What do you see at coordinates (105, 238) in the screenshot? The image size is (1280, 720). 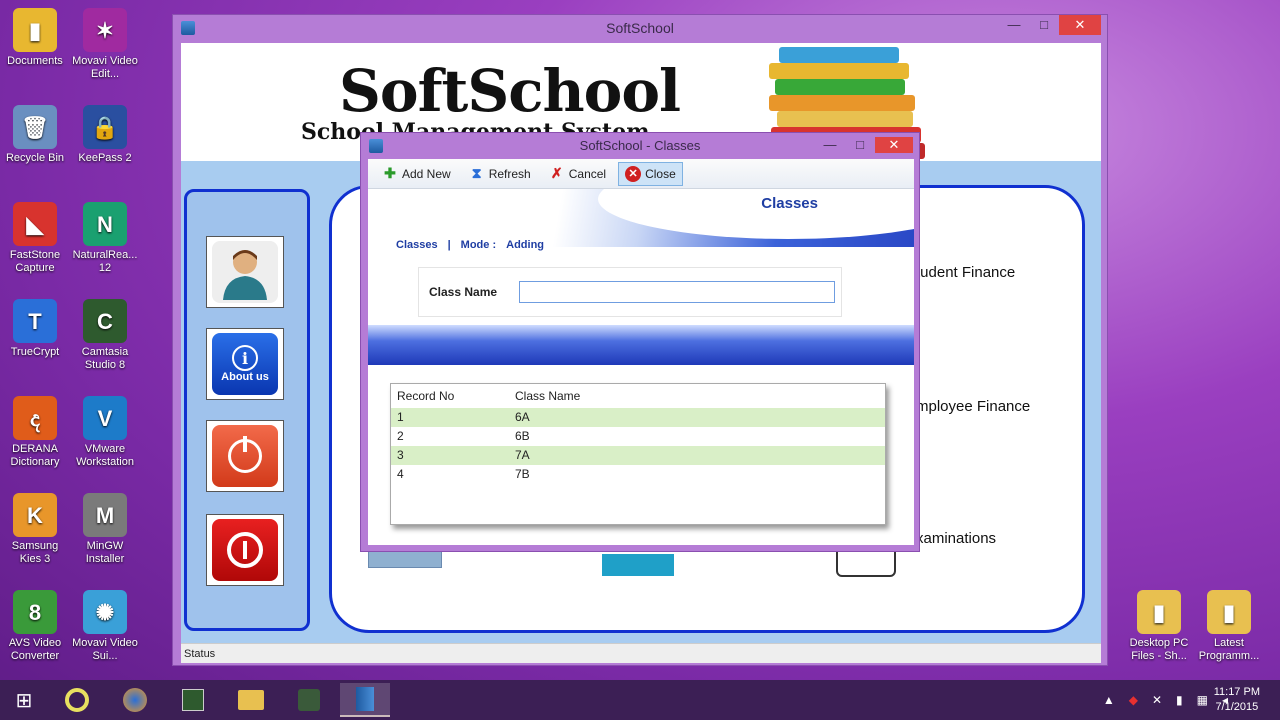 I see `desktop-icon: N NaturalRea... 12` at bounding box center [105, 238].